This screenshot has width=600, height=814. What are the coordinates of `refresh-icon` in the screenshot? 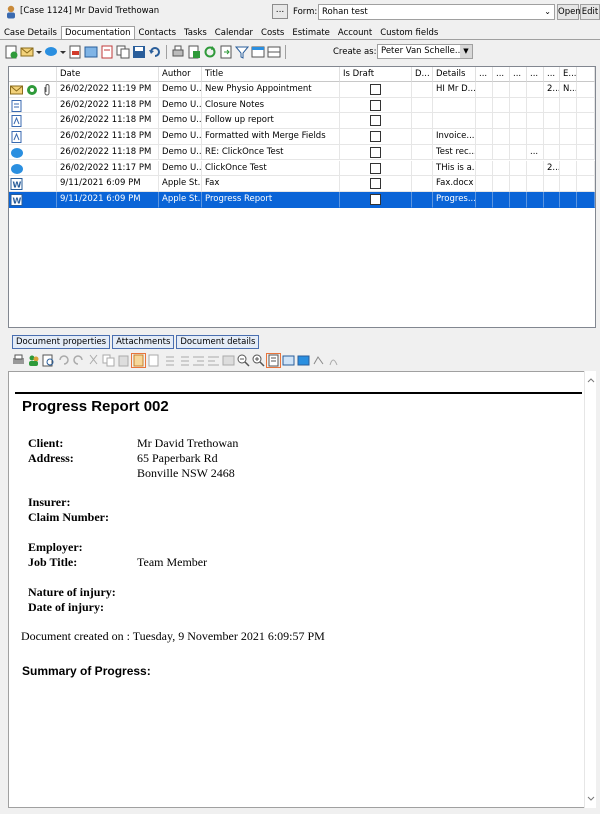 It's located at (210, 52).